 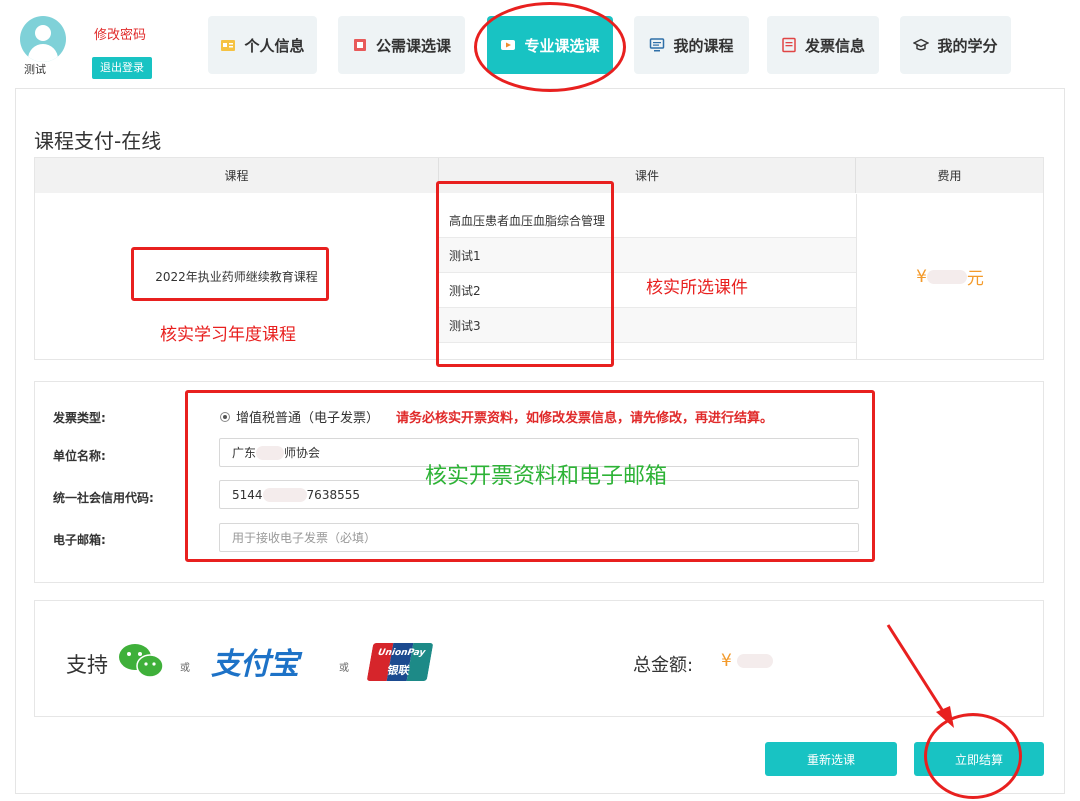 I want to click on avatar-body-shape, so click(x=43, y=53).